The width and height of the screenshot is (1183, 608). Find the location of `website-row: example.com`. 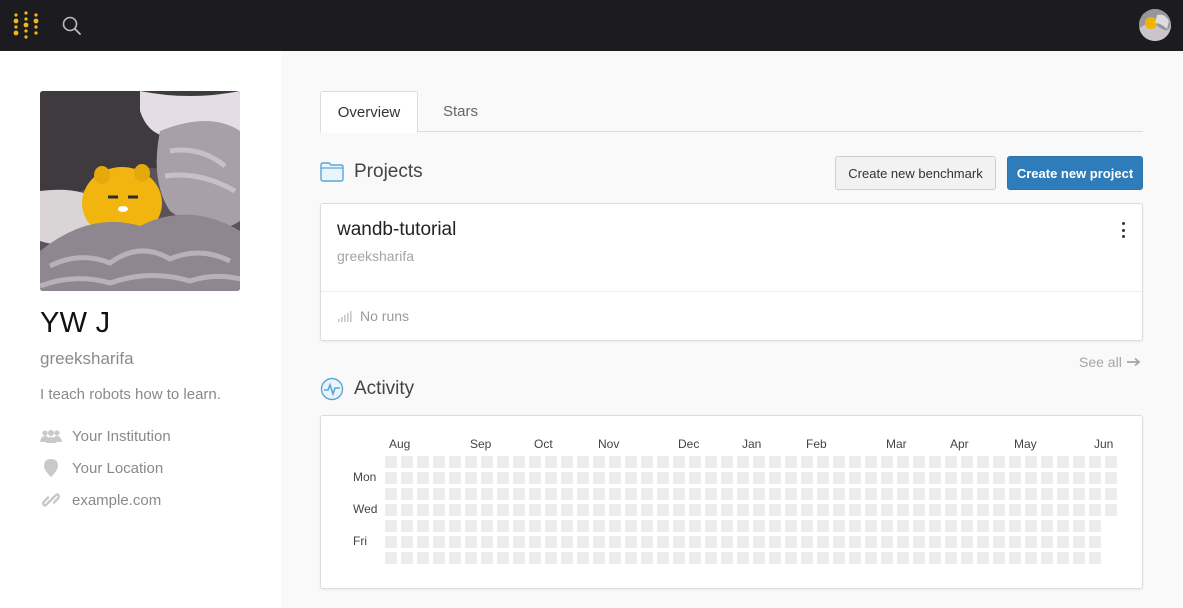

website-row: example.com is located at coordinates (100, 500).